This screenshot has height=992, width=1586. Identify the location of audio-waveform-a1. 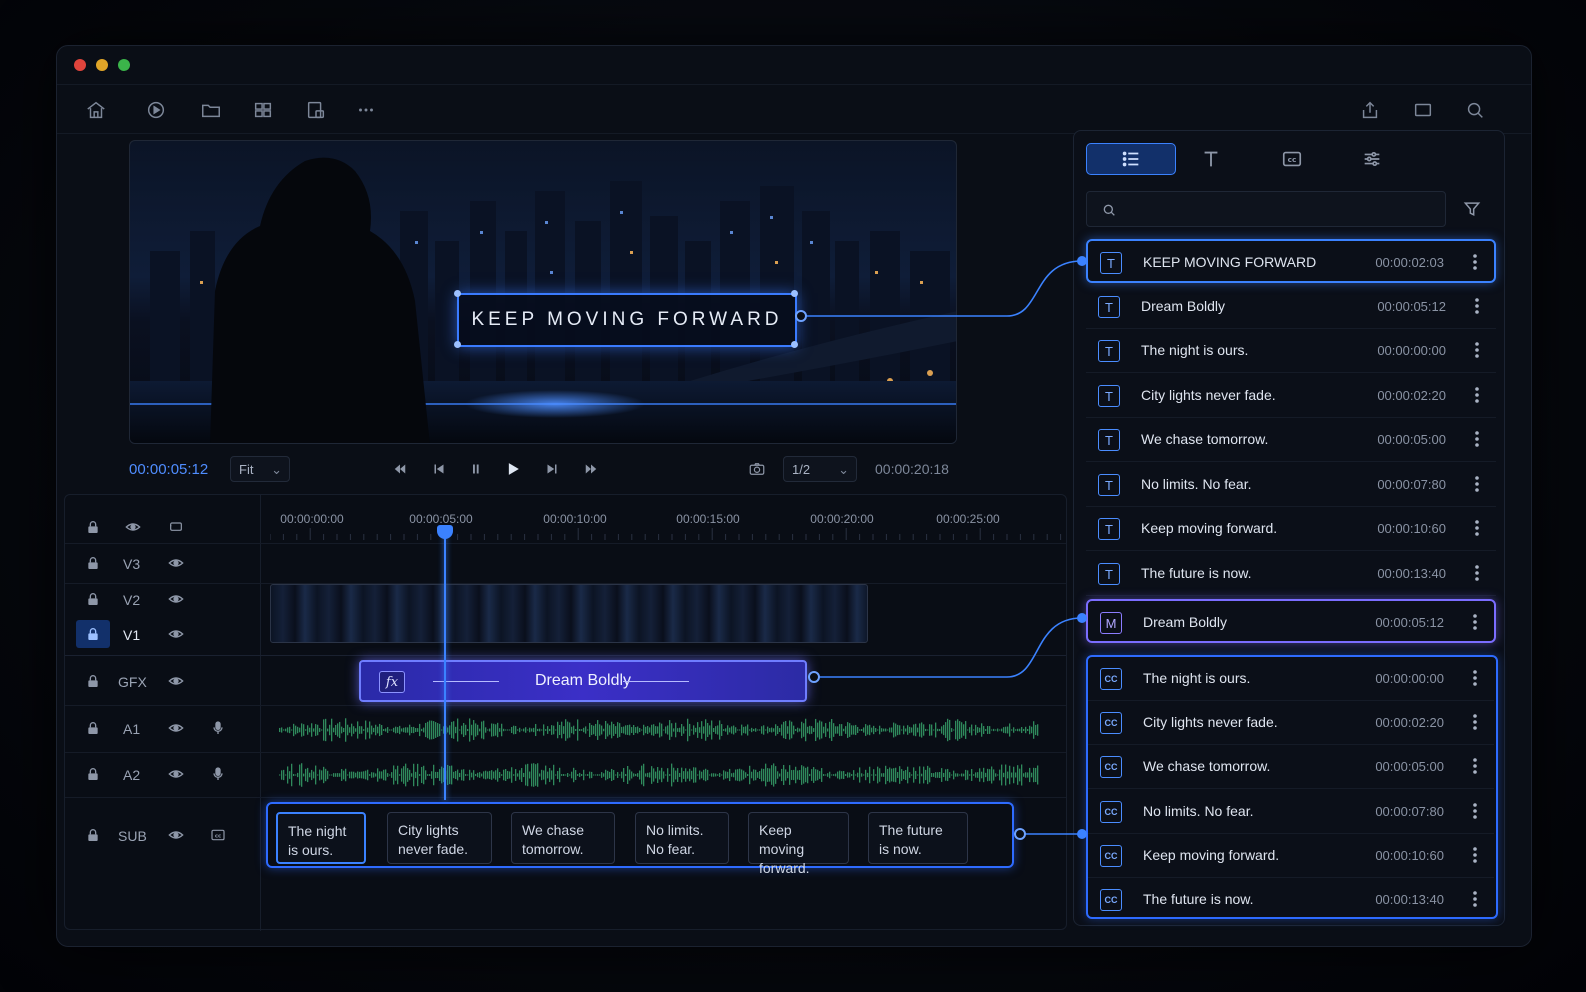
(659, 730).